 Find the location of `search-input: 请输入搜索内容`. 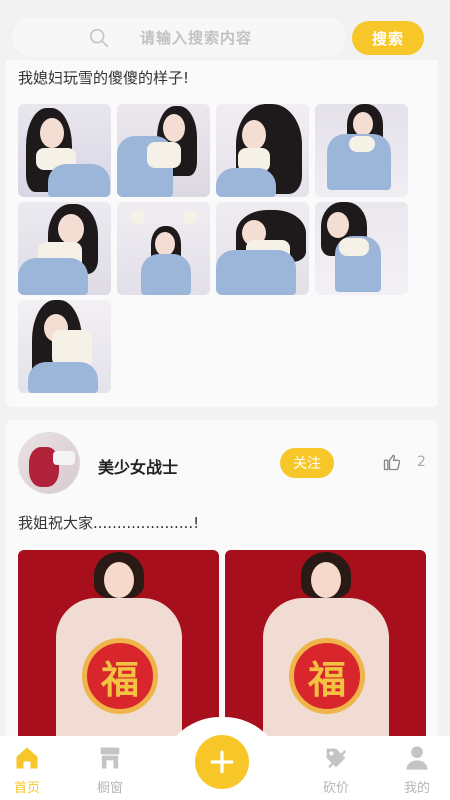

search-input: 请输入搜索内容 is located at coordinates (179, 37).